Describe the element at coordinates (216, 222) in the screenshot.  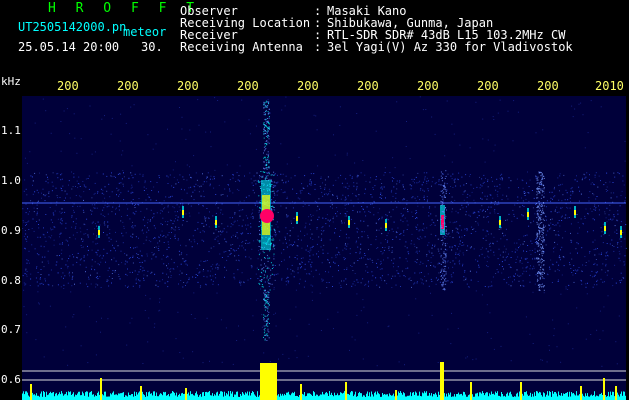
I see `ping` at that location.